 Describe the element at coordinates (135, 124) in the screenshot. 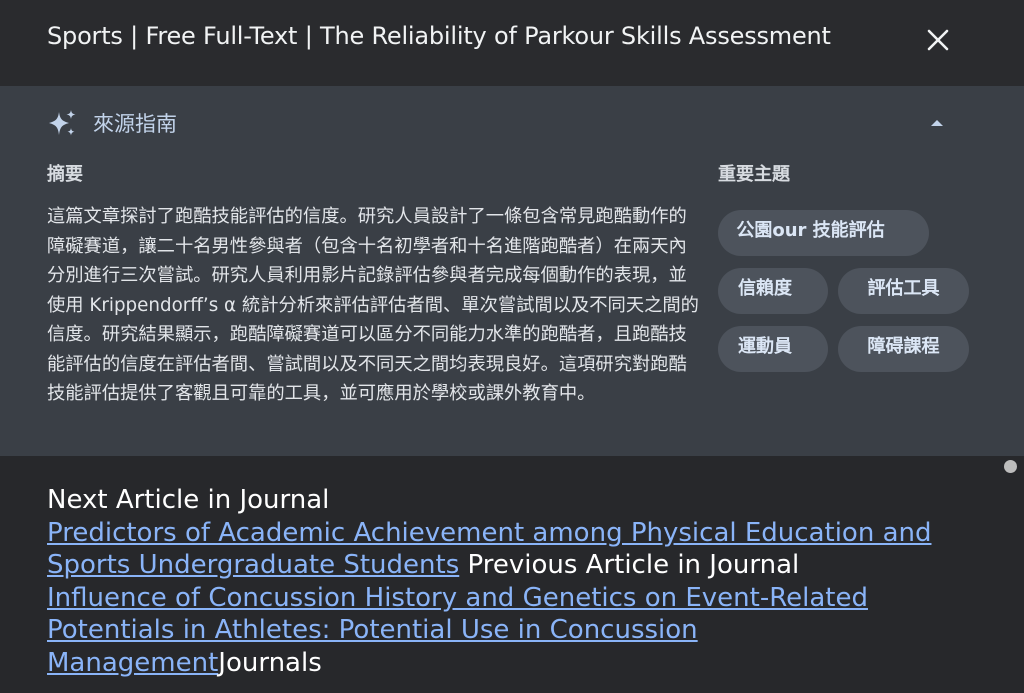

I see `source-guide-title: 來源指南` at that location.